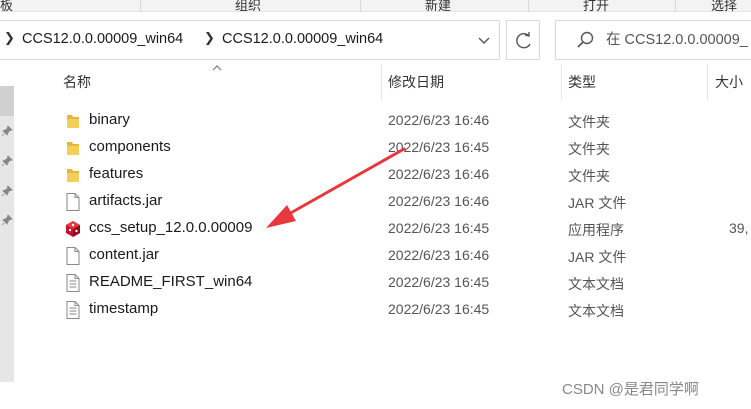 This screenshot has height=409, width=751. Describe the element at coordinates (217, 68) in the screenshot. I see `sort-ascending-icon` at that location.